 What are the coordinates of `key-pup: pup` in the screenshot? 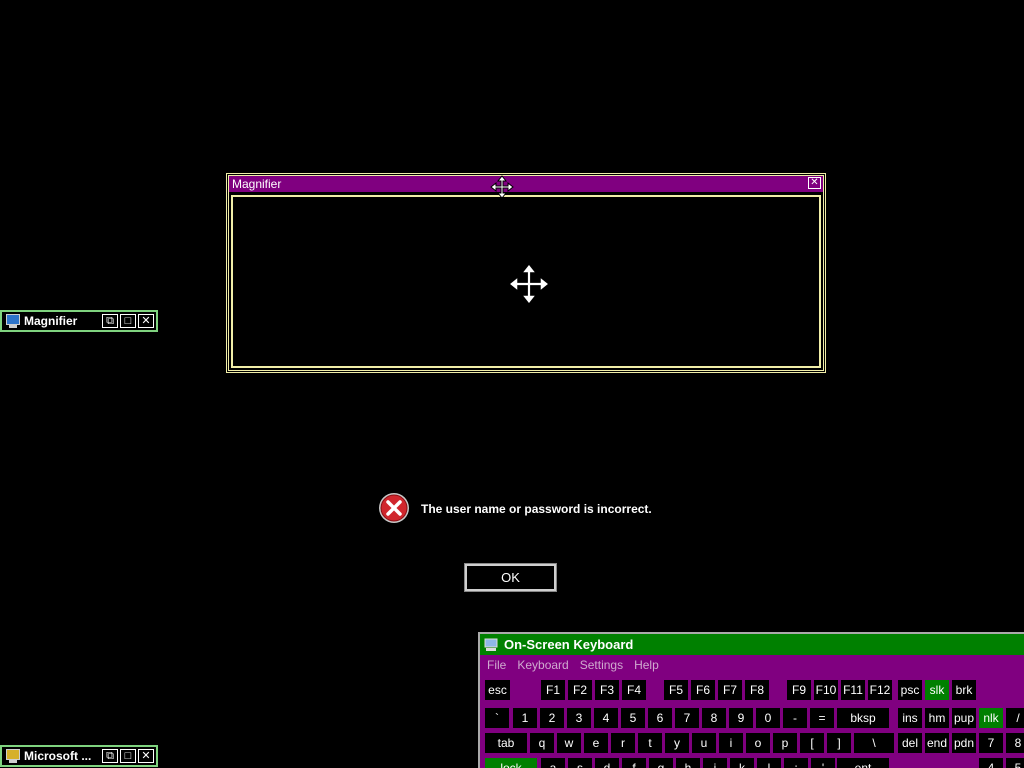 It's located at (964, 718).